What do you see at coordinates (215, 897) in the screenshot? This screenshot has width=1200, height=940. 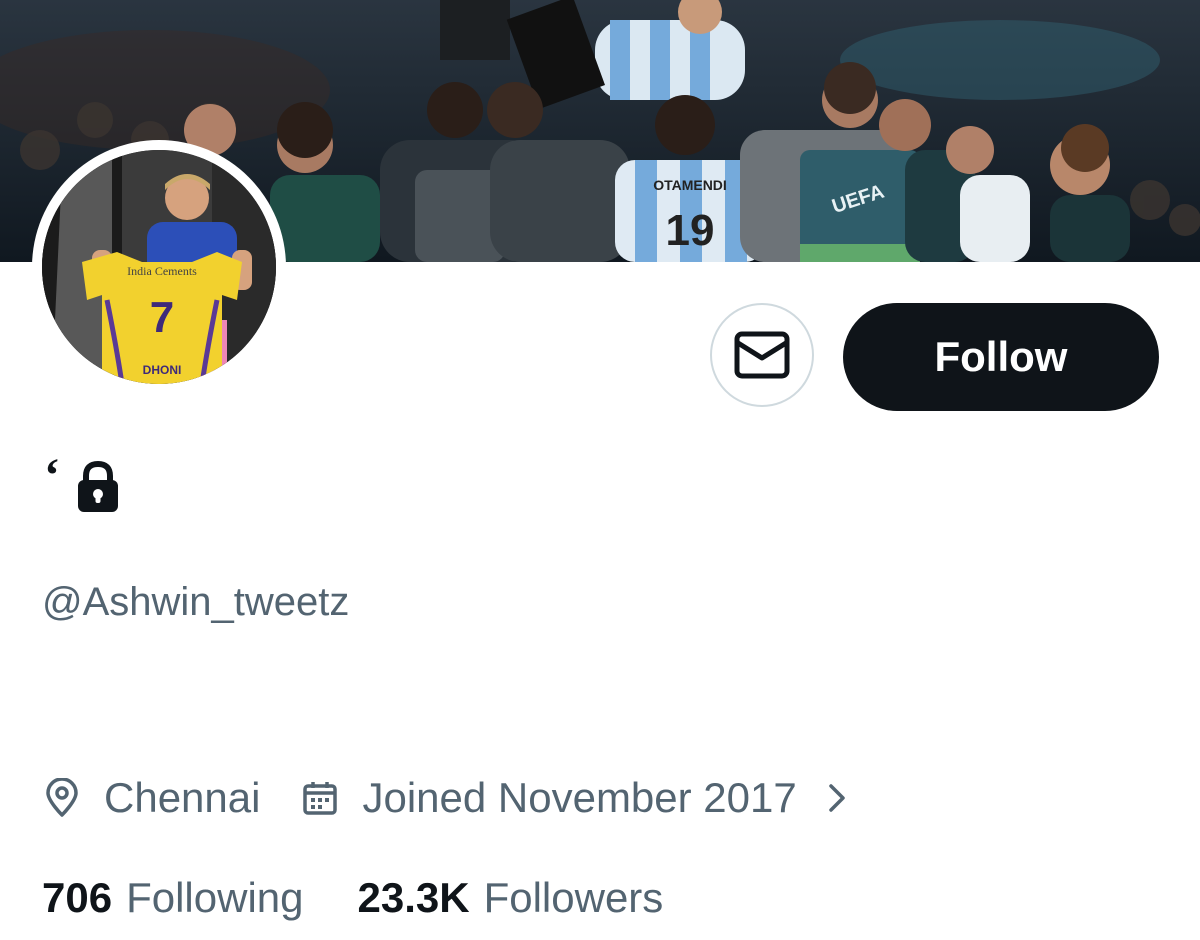 I see `following-label: Following` at bounding box center [215, 897].